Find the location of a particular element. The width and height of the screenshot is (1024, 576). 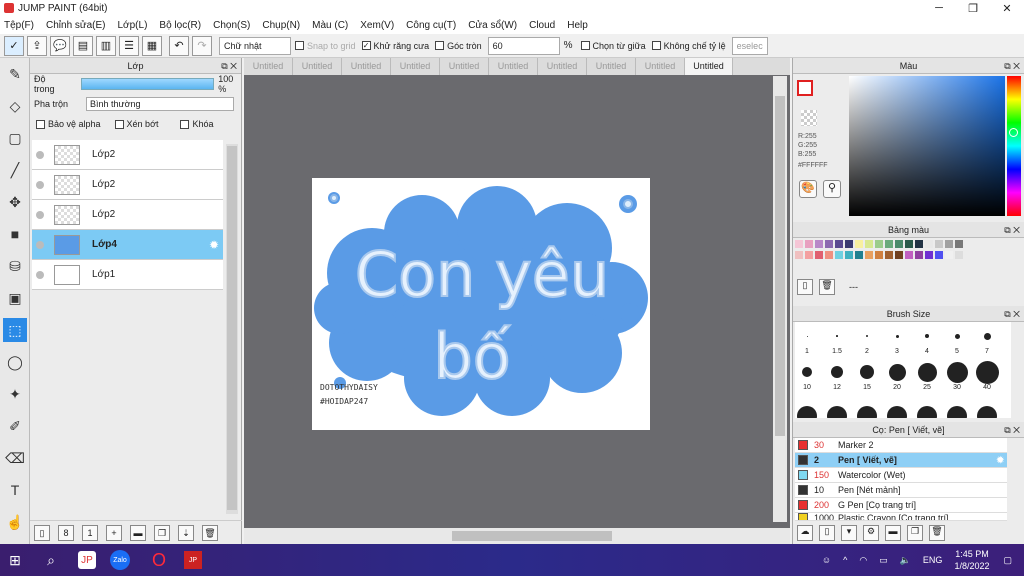

language-indicator: ENG is located at coordinates (933, 560).